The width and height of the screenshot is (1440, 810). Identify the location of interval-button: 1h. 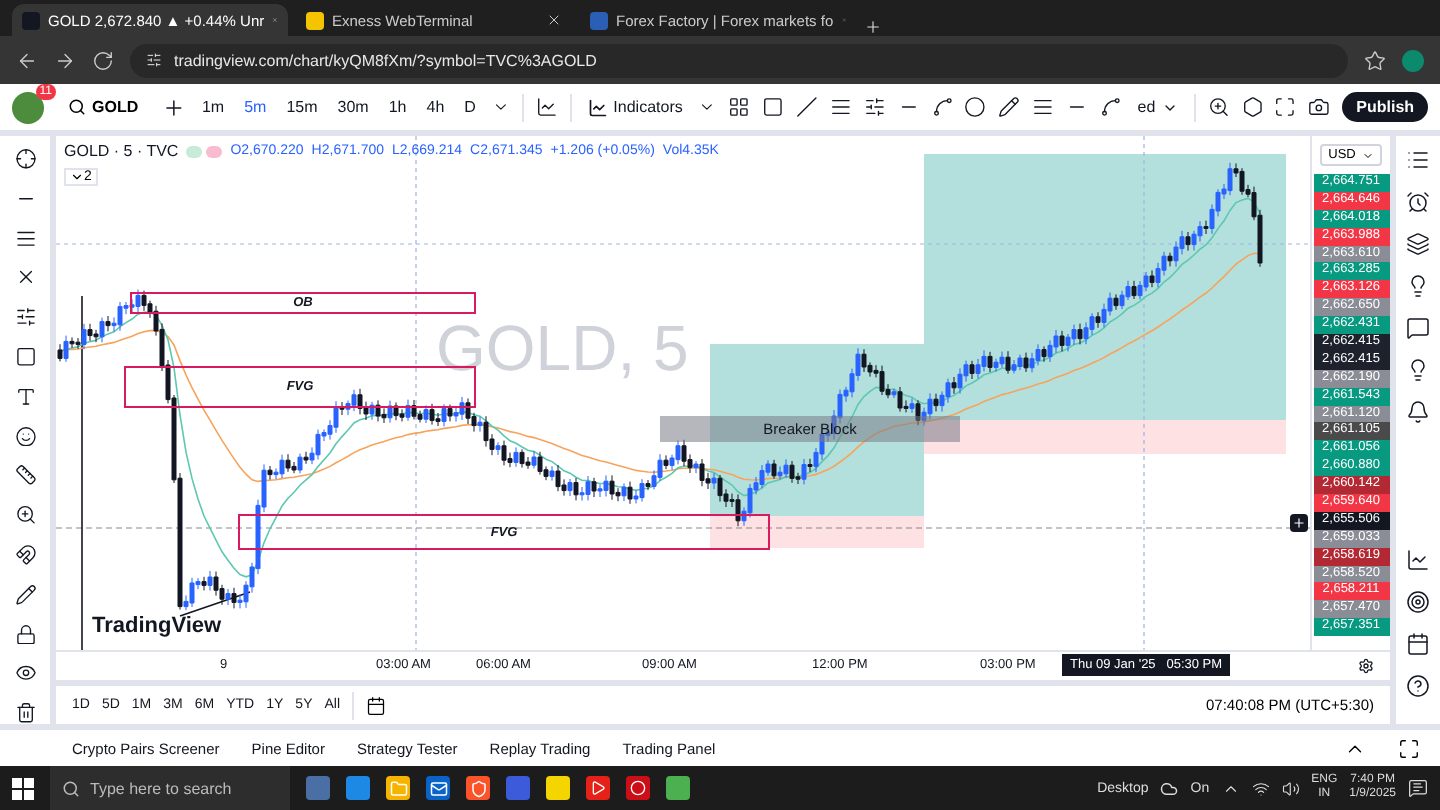
(397, 107).